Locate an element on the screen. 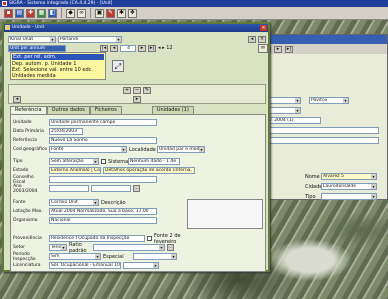 This screenshot has height=299, width=388. bg-field: Pavitov is located at coordinates (329, 100).